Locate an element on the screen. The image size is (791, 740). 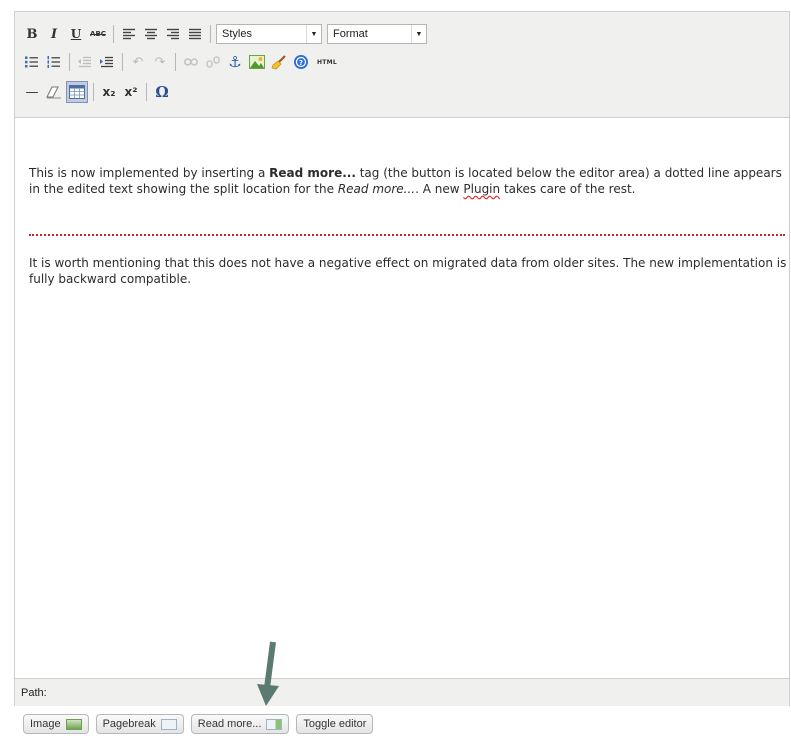
redo-icon: ↷ is located at coordinates (160, 62).